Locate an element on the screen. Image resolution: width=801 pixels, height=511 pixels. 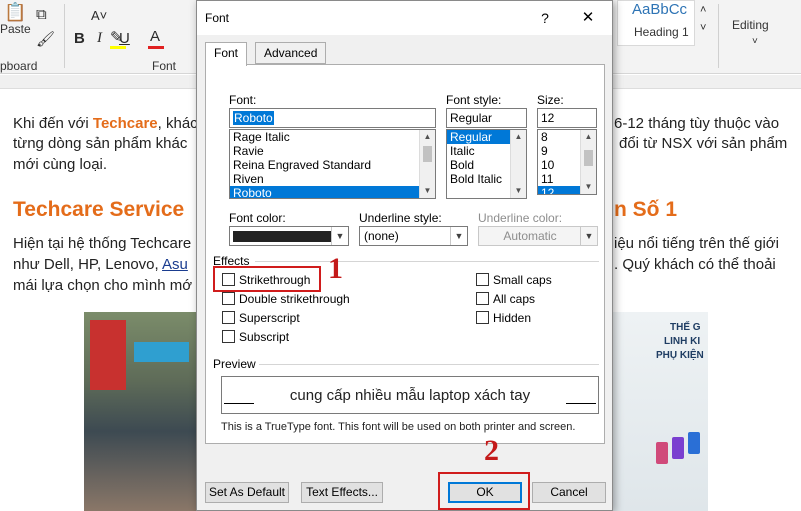
preview-text: cung cấp nhiều mẫu laptop xách tay is located at coordinates (410, 395).